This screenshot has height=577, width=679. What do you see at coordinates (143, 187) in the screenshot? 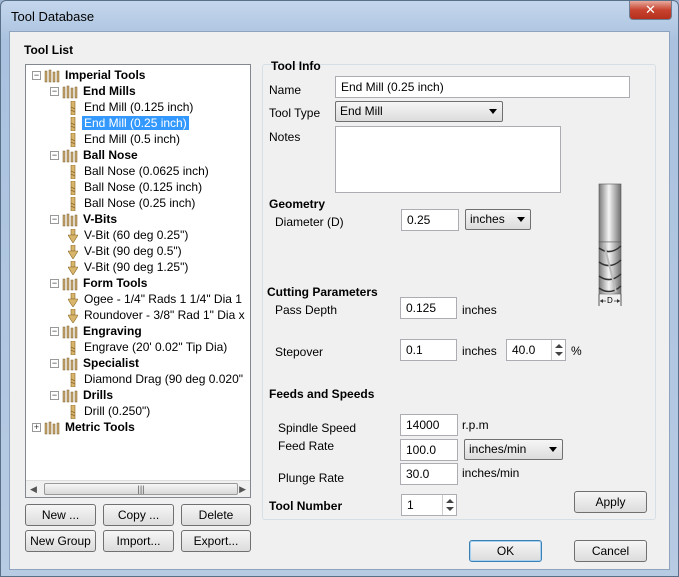
I see `tree-item-label: Ball Nose (0.125 inch)` at bounding box center [143, 187].